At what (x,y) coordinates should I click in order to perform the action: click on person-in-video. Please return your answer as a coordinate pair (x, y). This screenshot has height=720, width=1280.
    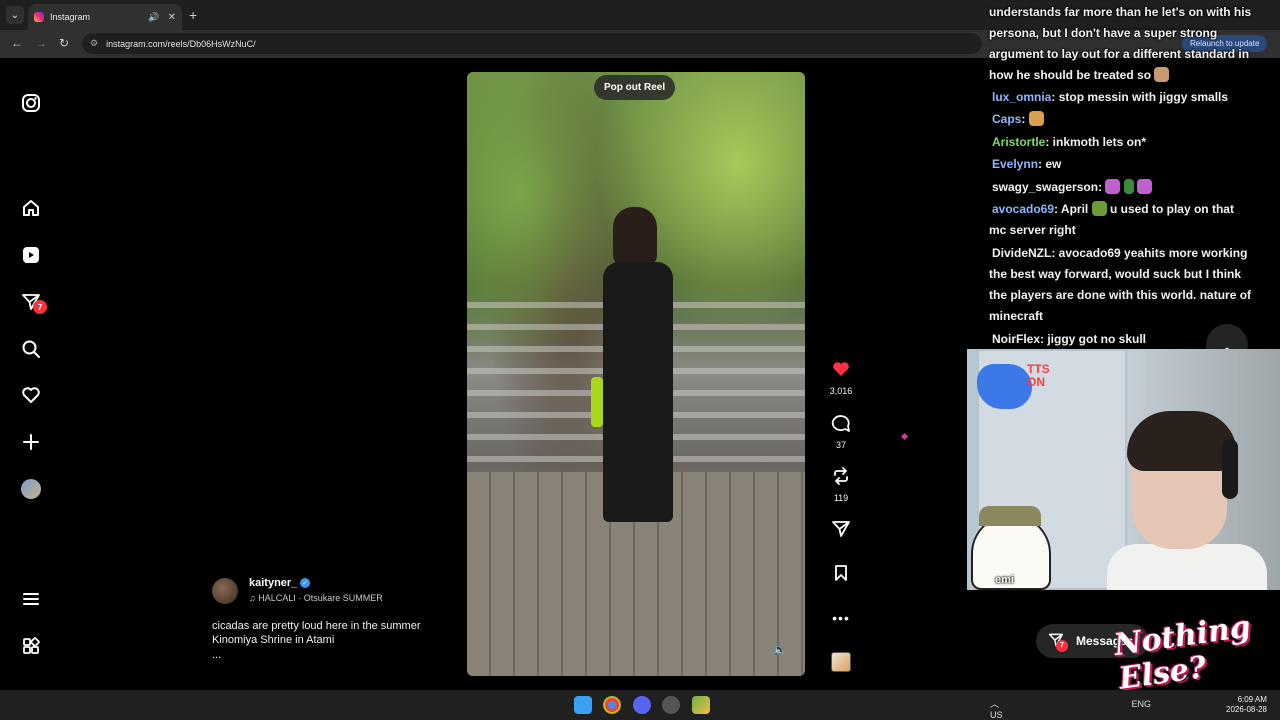
    Looking at the image, I should click on (634, 369).